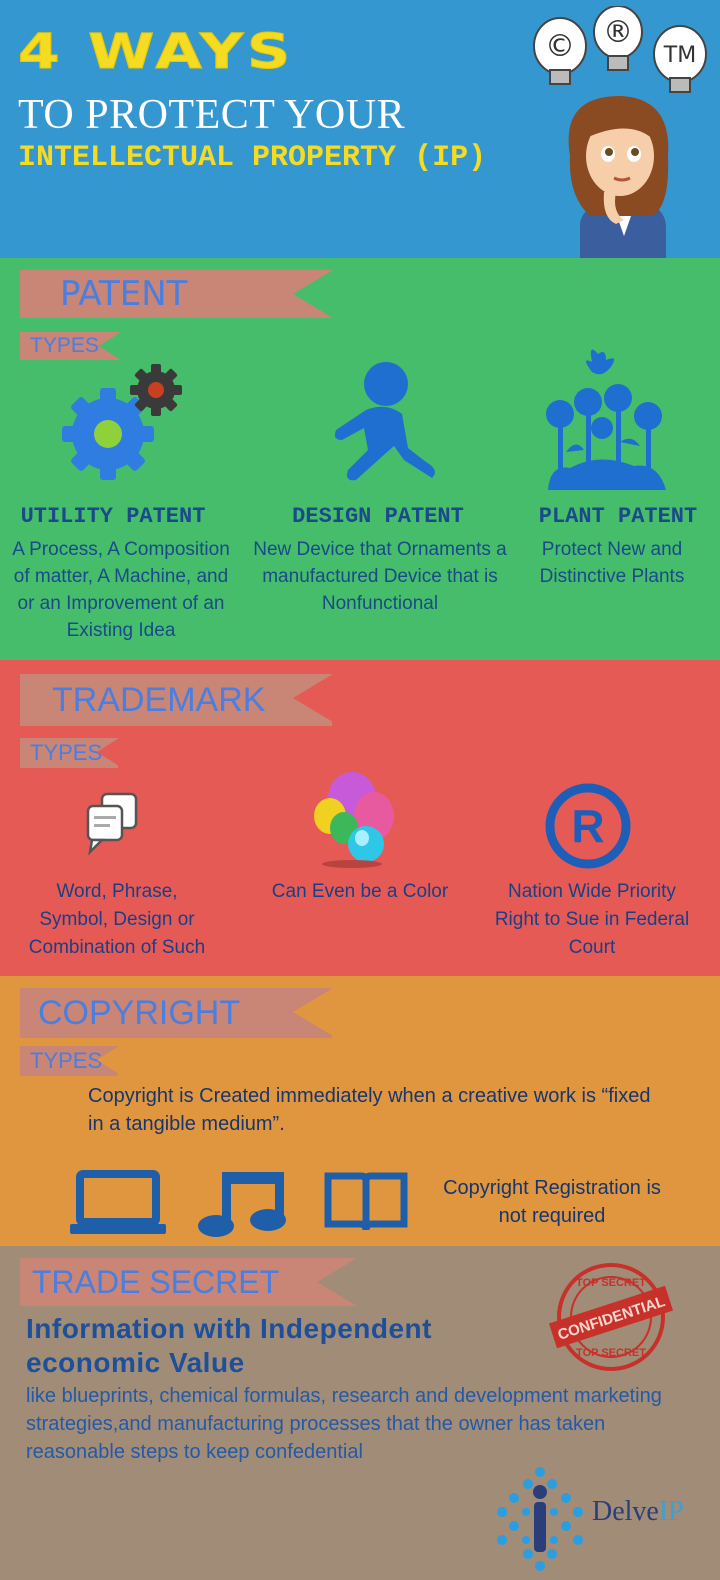  I want to click on delveip-logo-icon, so click(540, 1519).